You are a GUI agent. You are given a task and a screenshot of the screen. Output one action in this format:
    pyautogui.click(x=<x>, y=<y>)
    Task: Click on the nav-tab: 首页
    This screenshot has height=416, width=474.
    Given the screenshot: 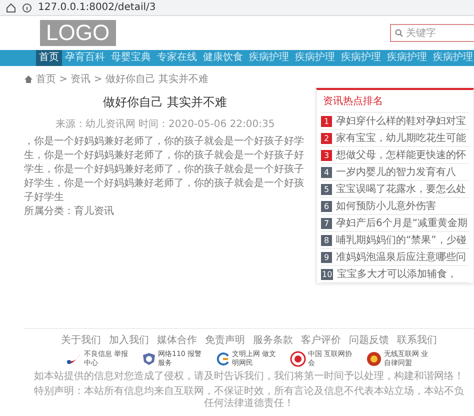 What is the action you would take?
    pyautogui.click(x=49, y=58)
    